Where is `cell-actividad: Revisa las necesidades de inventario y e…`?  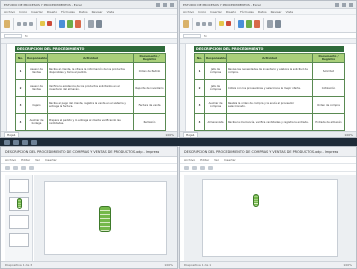
cell-actividad: Revisa las necesidades de inventario y e… is located at coordinates (269, 71).